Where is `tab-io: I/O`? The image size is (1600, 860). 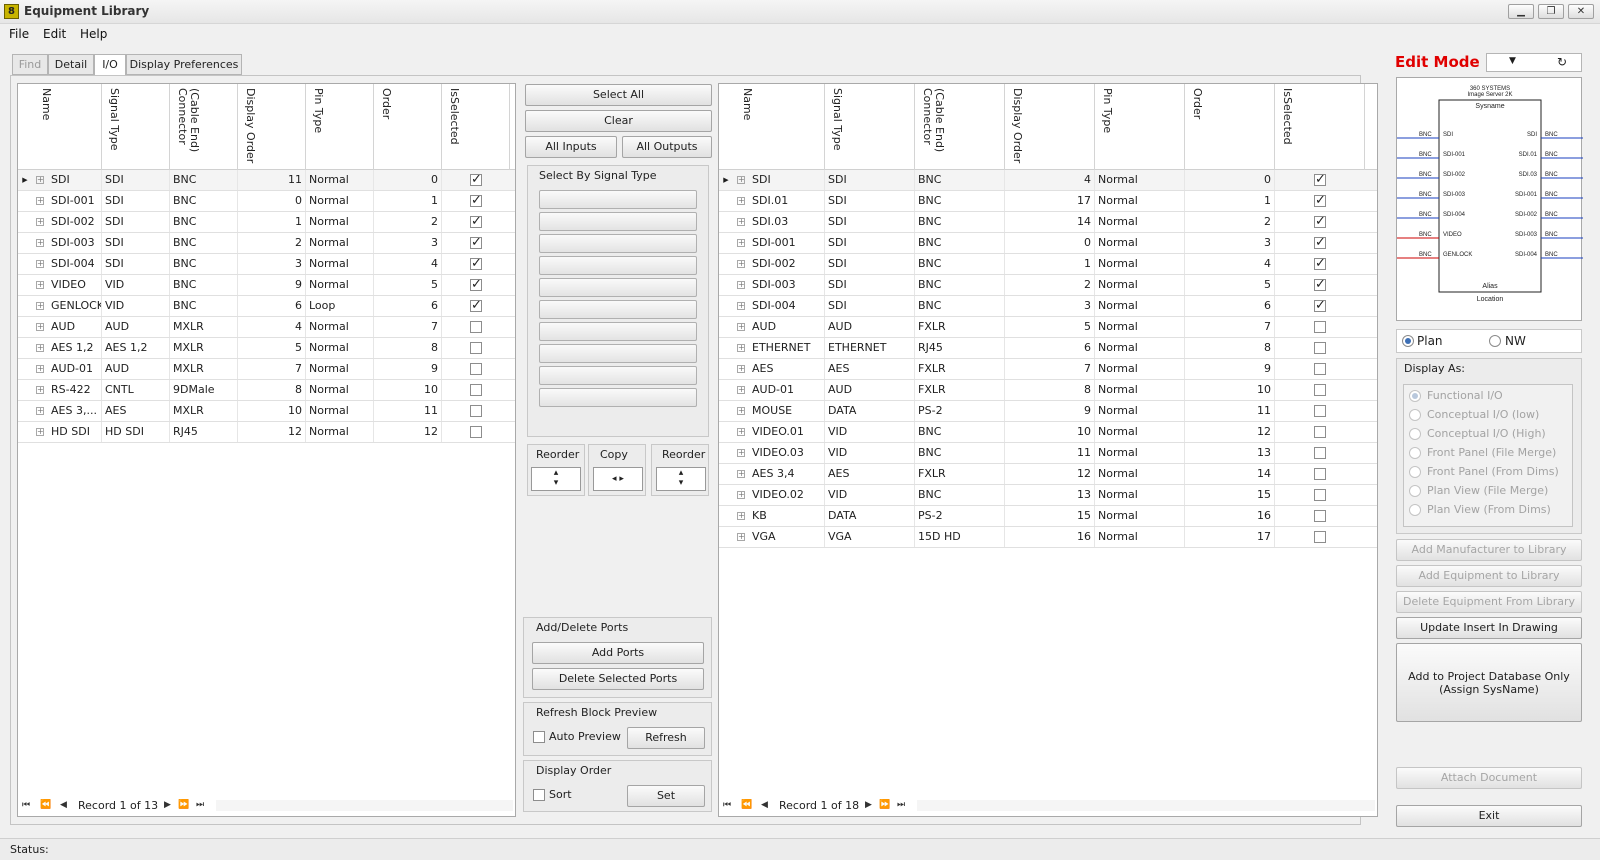
tab-io: I/O is located at coordinates (110, 65).